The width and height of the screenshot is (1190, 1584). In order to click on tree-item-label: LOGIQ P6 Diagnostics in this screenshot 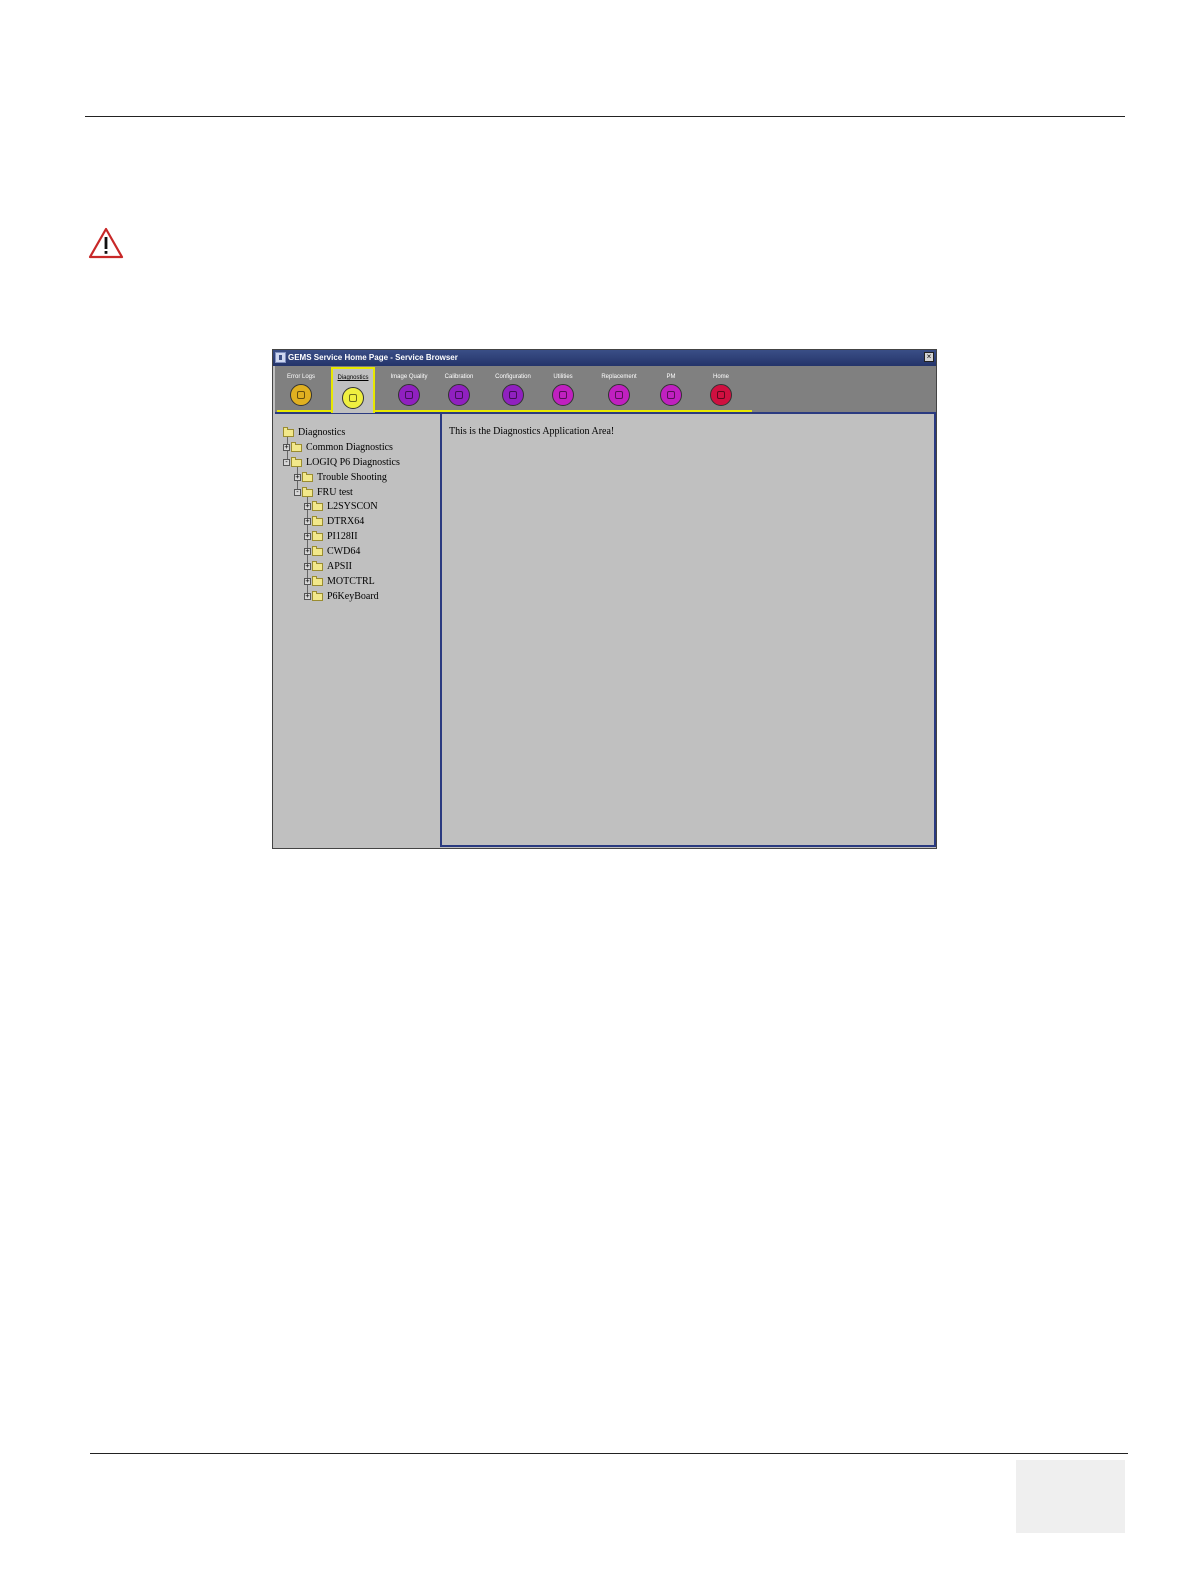, I will do `click(353, 462)`.